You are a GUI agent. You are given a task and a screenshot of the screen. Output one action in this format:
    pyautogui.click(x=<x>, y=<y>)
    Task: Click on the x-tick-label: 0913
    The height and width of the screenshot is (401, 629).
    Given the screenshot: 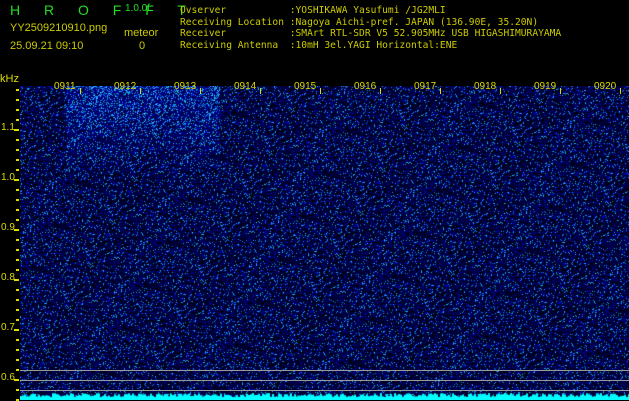 What is the action you would take?
    pyautogui.click(x=185, y=86)
    